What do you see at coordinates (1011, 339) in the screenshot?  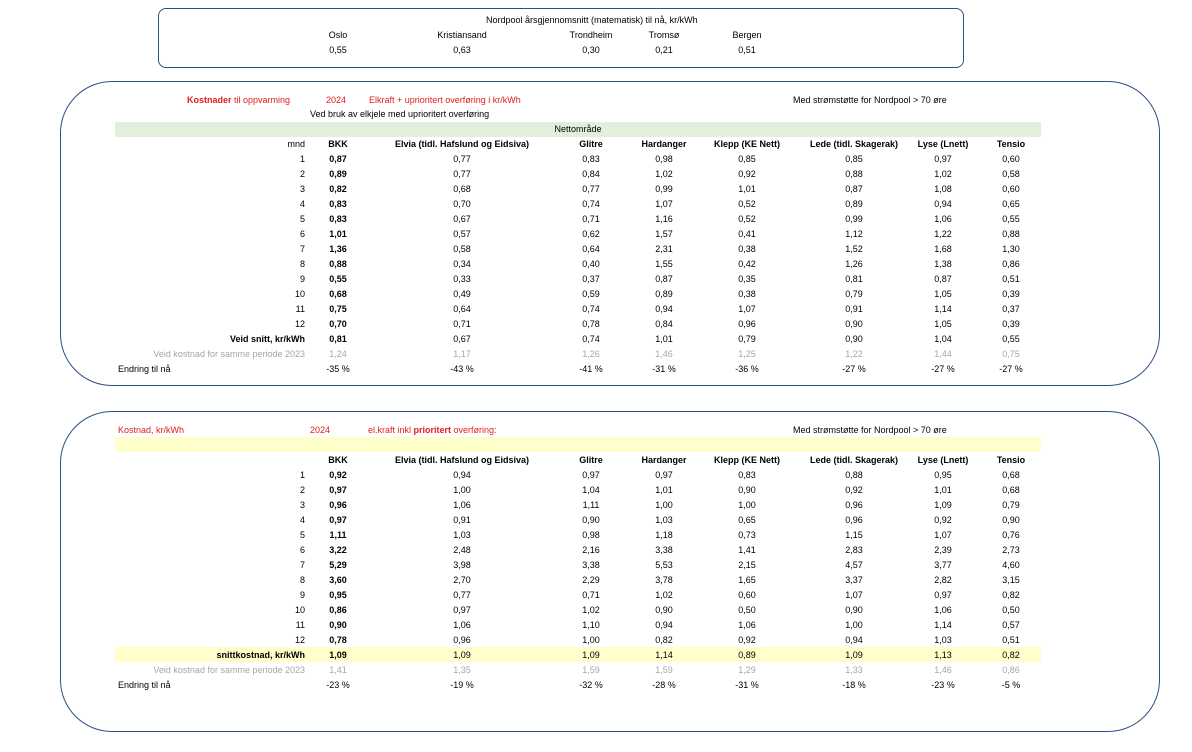 I see `average-cell: 0,55` at bounding box center [1011, 339].